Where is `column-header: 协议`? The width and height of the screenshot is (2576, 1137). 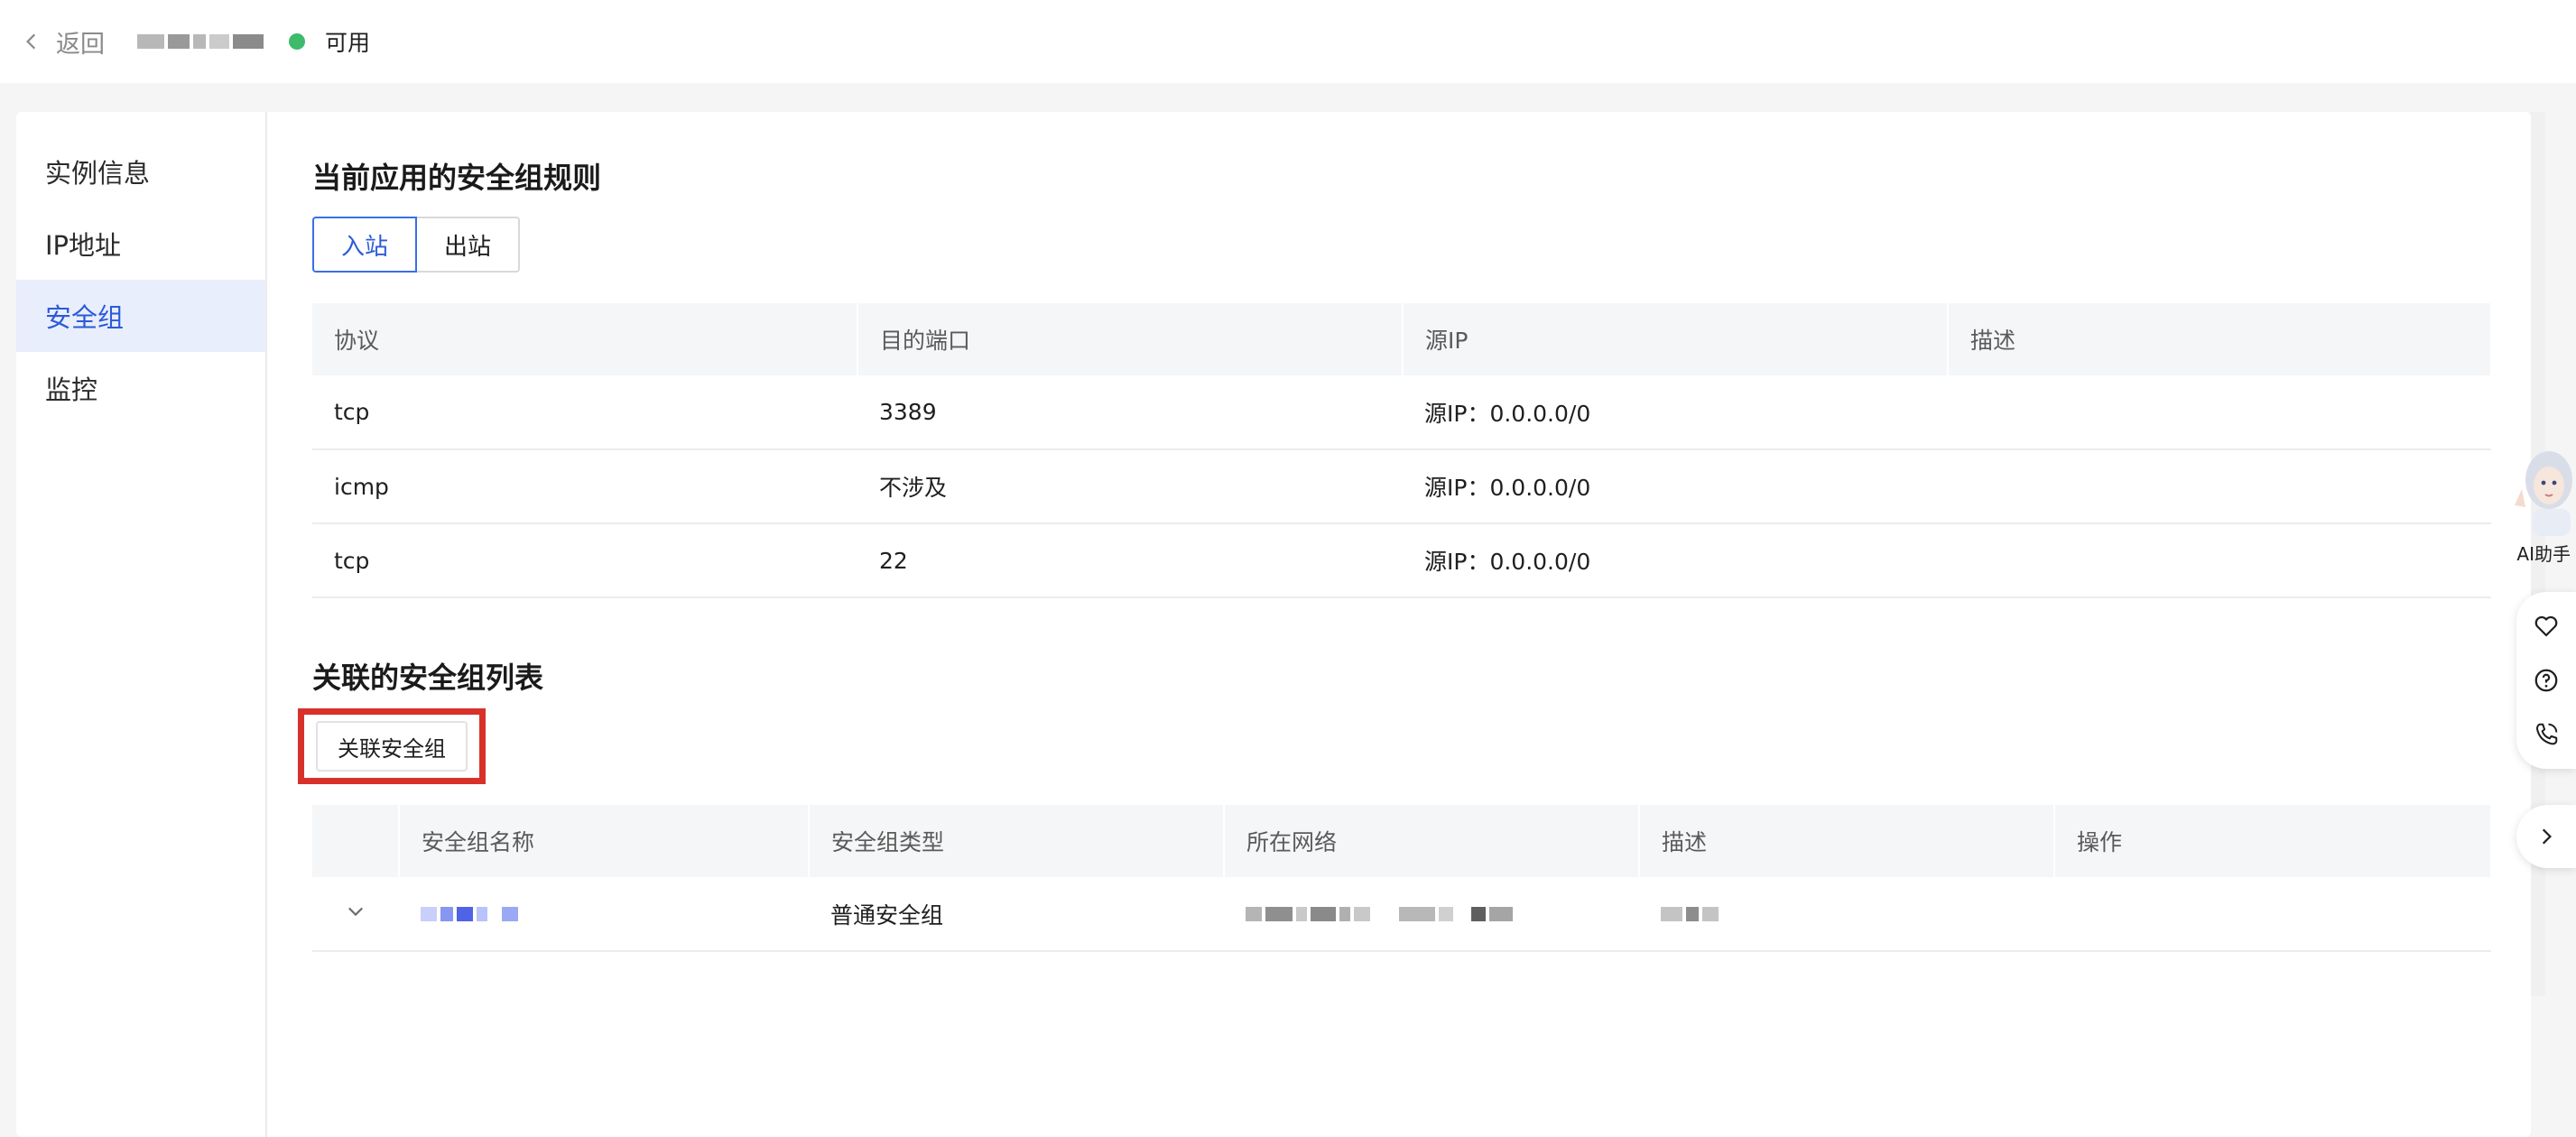 column-header: 协议 is located at coordinates (585, 339).